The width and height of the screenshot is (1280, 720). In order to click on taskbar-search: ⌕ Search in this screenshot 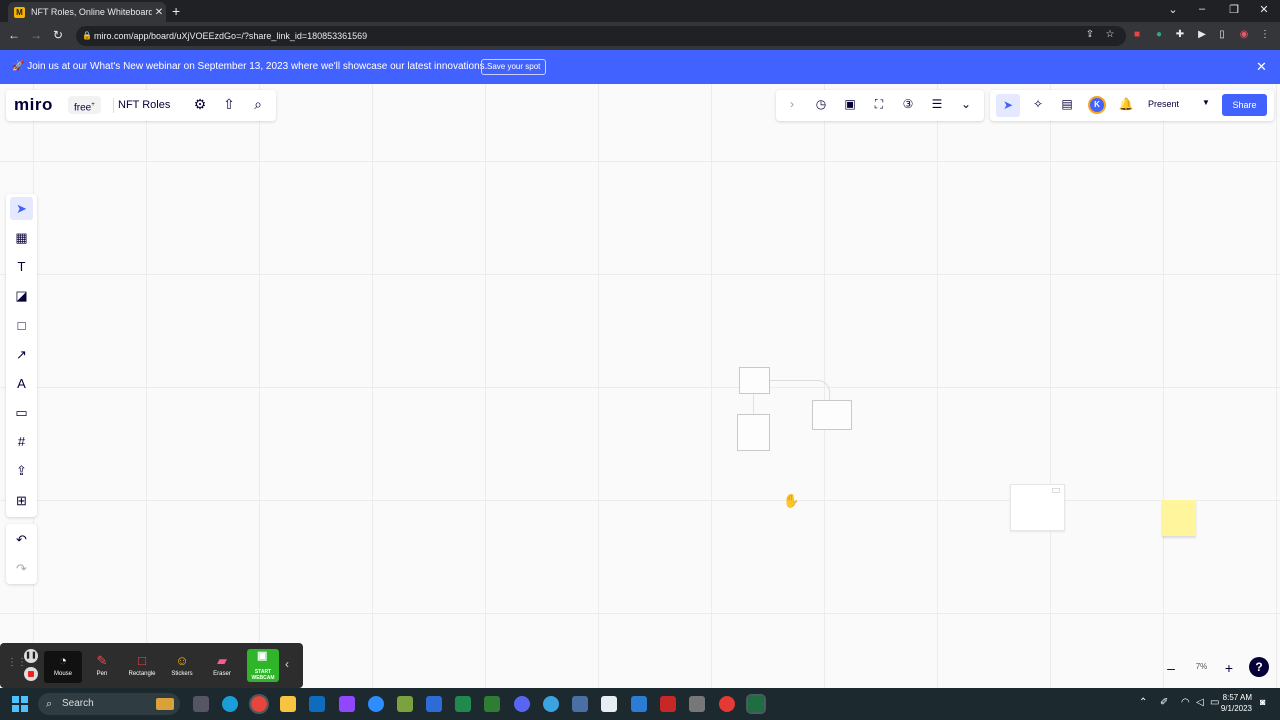, I will do `click(109, 704)`.